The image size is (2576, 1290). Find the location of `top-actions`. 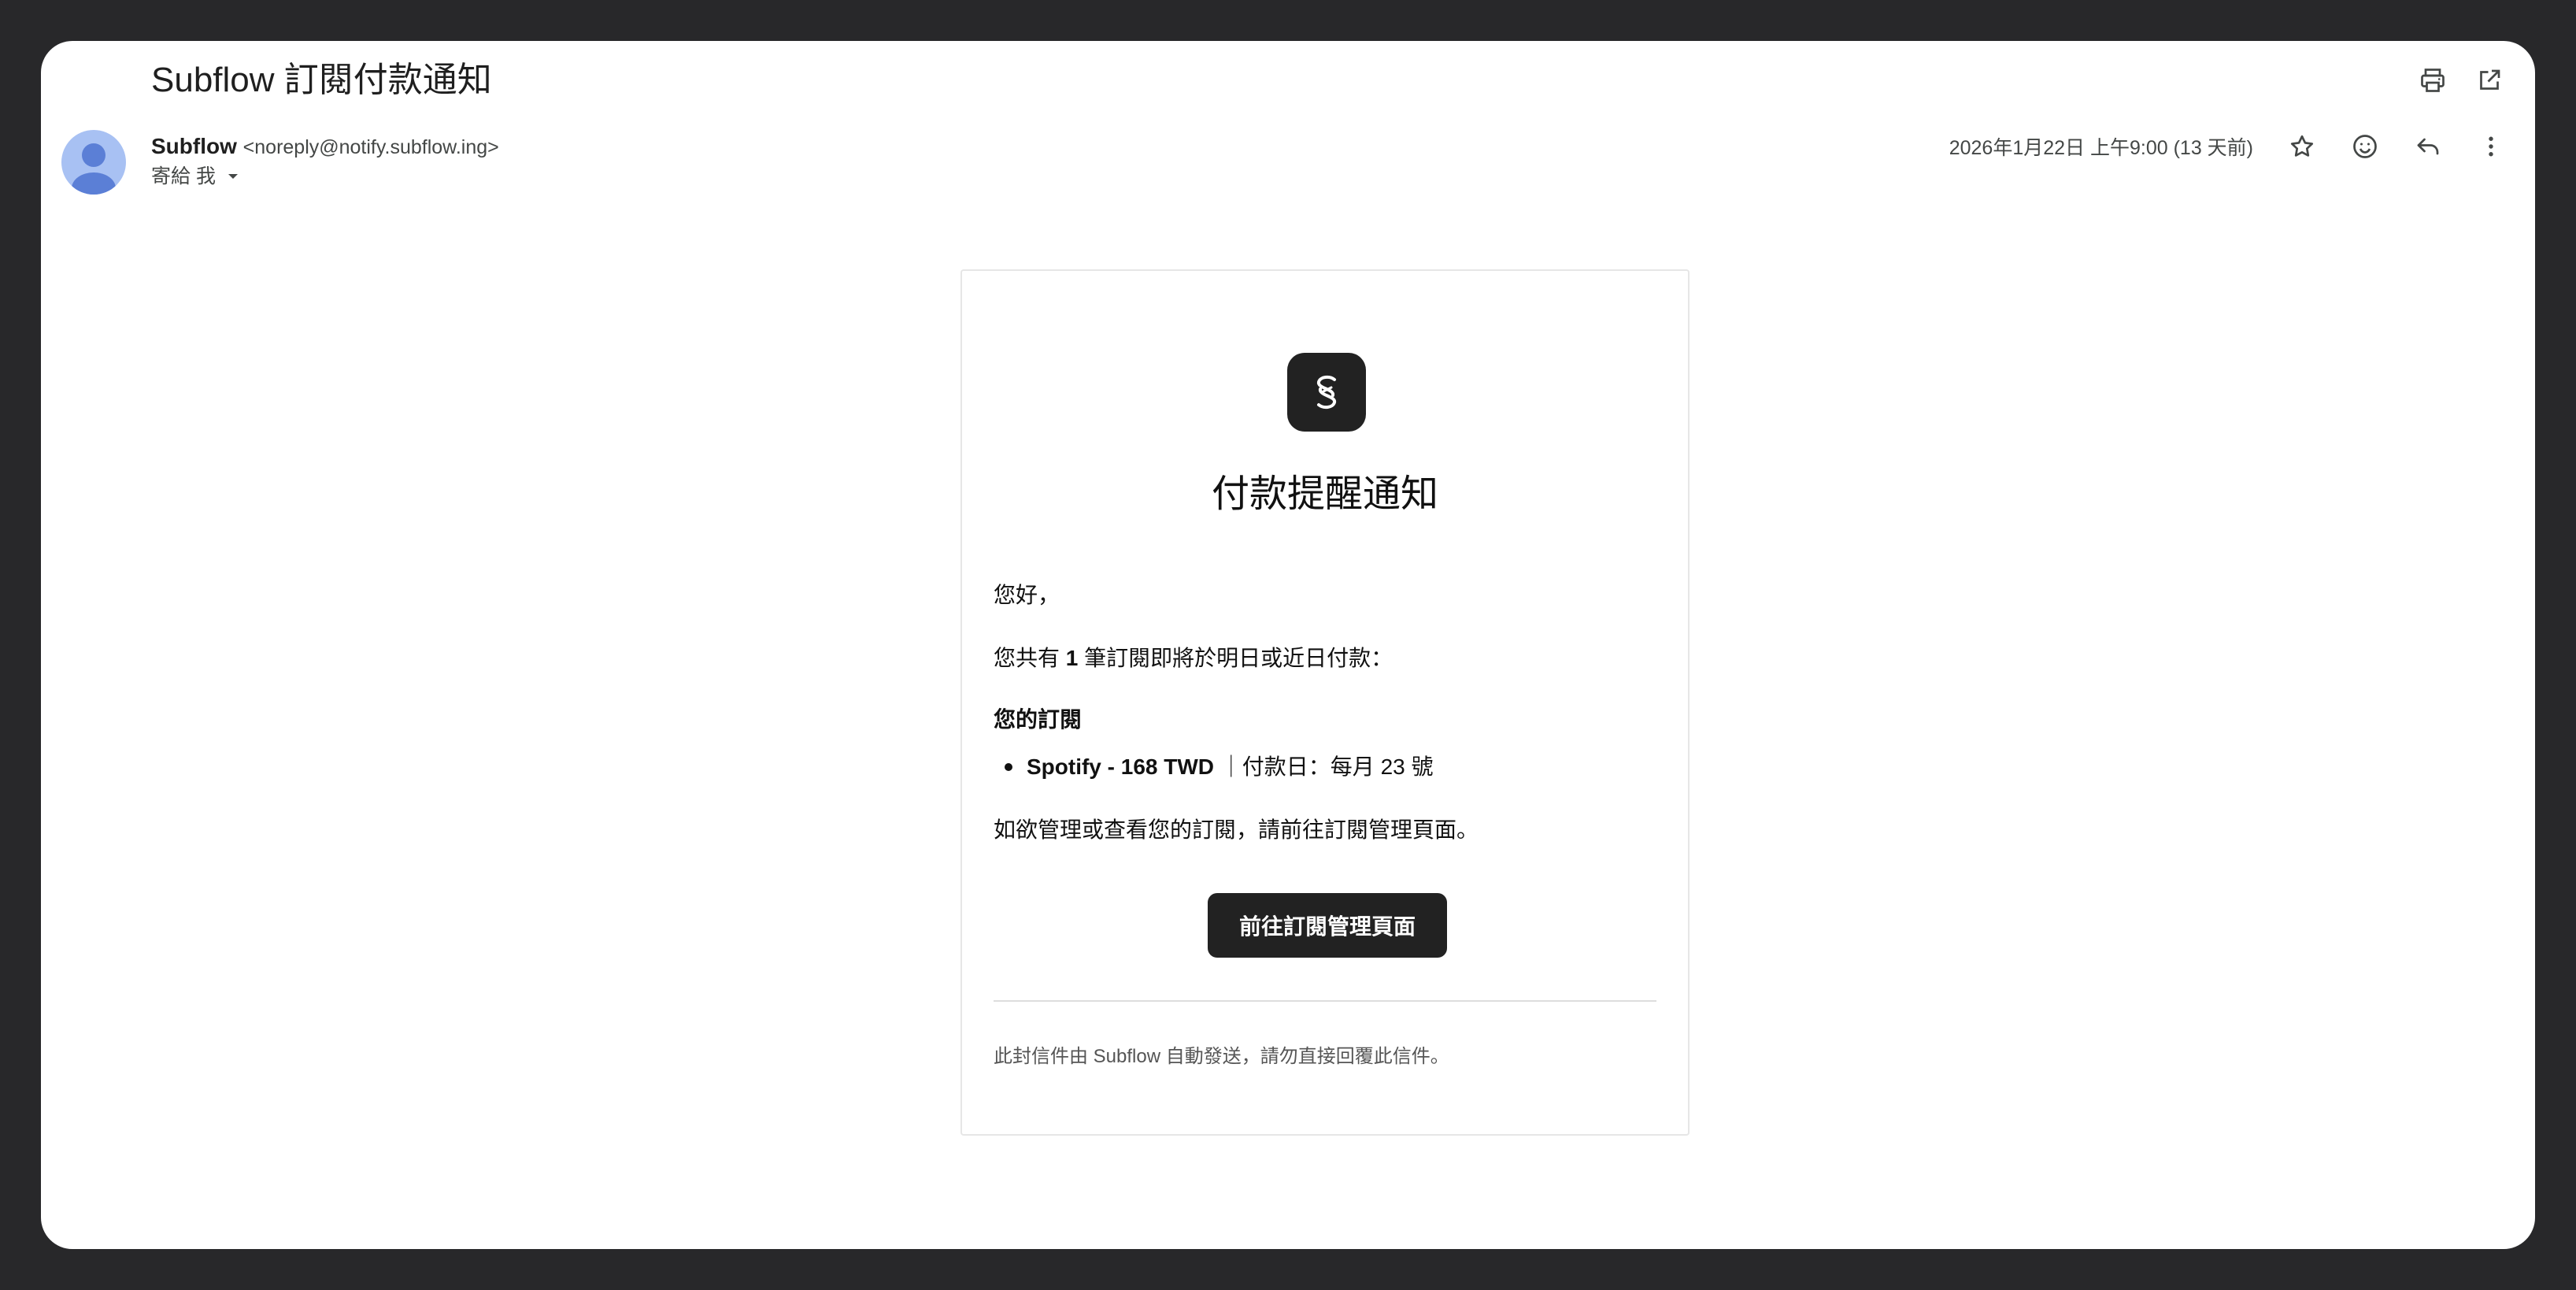

top-actions is located at coordinates (2461, 80).